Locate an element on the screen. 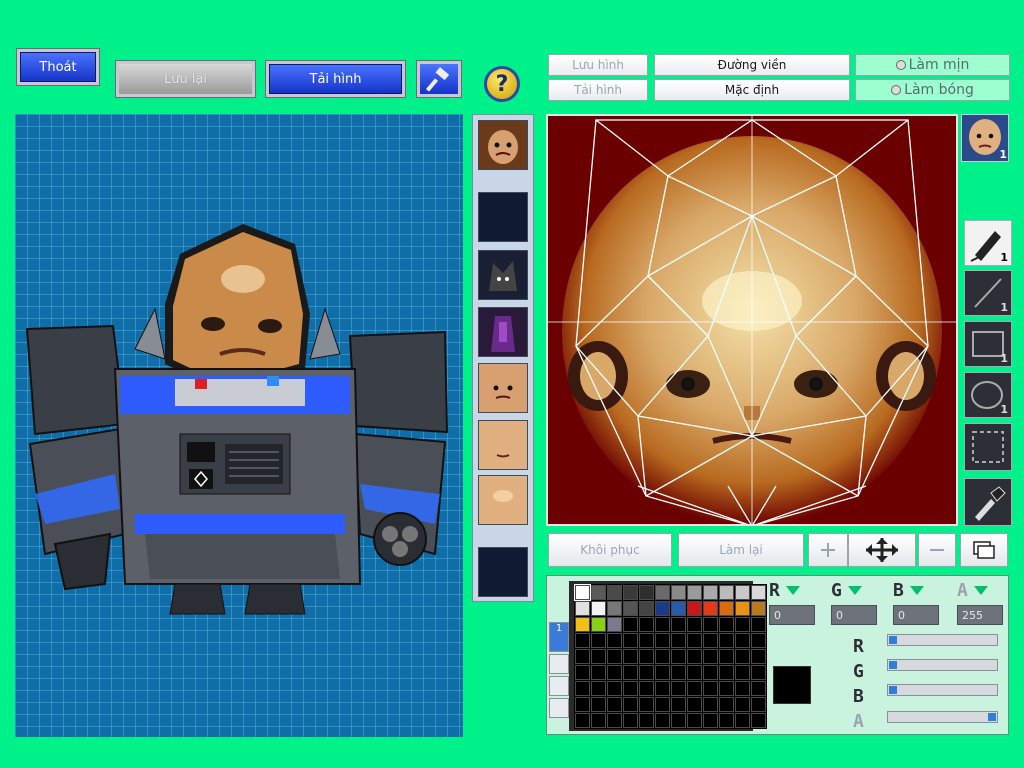 Image resolution: width=1024 pixels, height=768 pixels. default-button: Mặc định is located at coordinates (752, 90).